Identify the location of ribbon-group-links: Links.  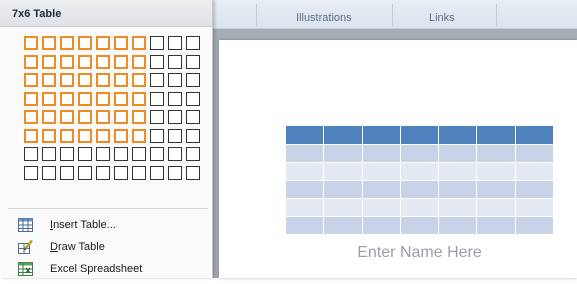
(442, 18).